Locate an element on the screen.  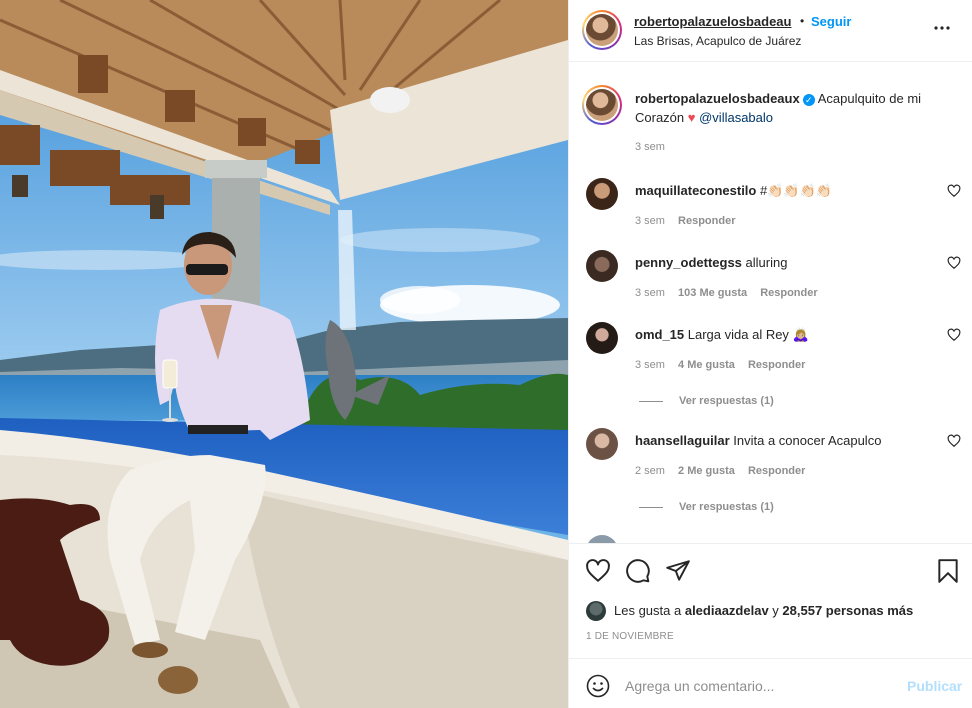
comment-input is located at coordinates (760, 686).